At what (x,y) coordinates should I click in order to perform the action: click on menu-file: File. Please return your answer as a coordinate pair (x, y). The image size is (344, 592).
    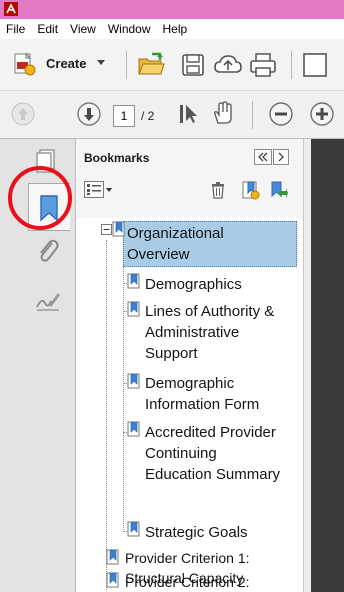
    Looking at the image, I should click on (15, 29).